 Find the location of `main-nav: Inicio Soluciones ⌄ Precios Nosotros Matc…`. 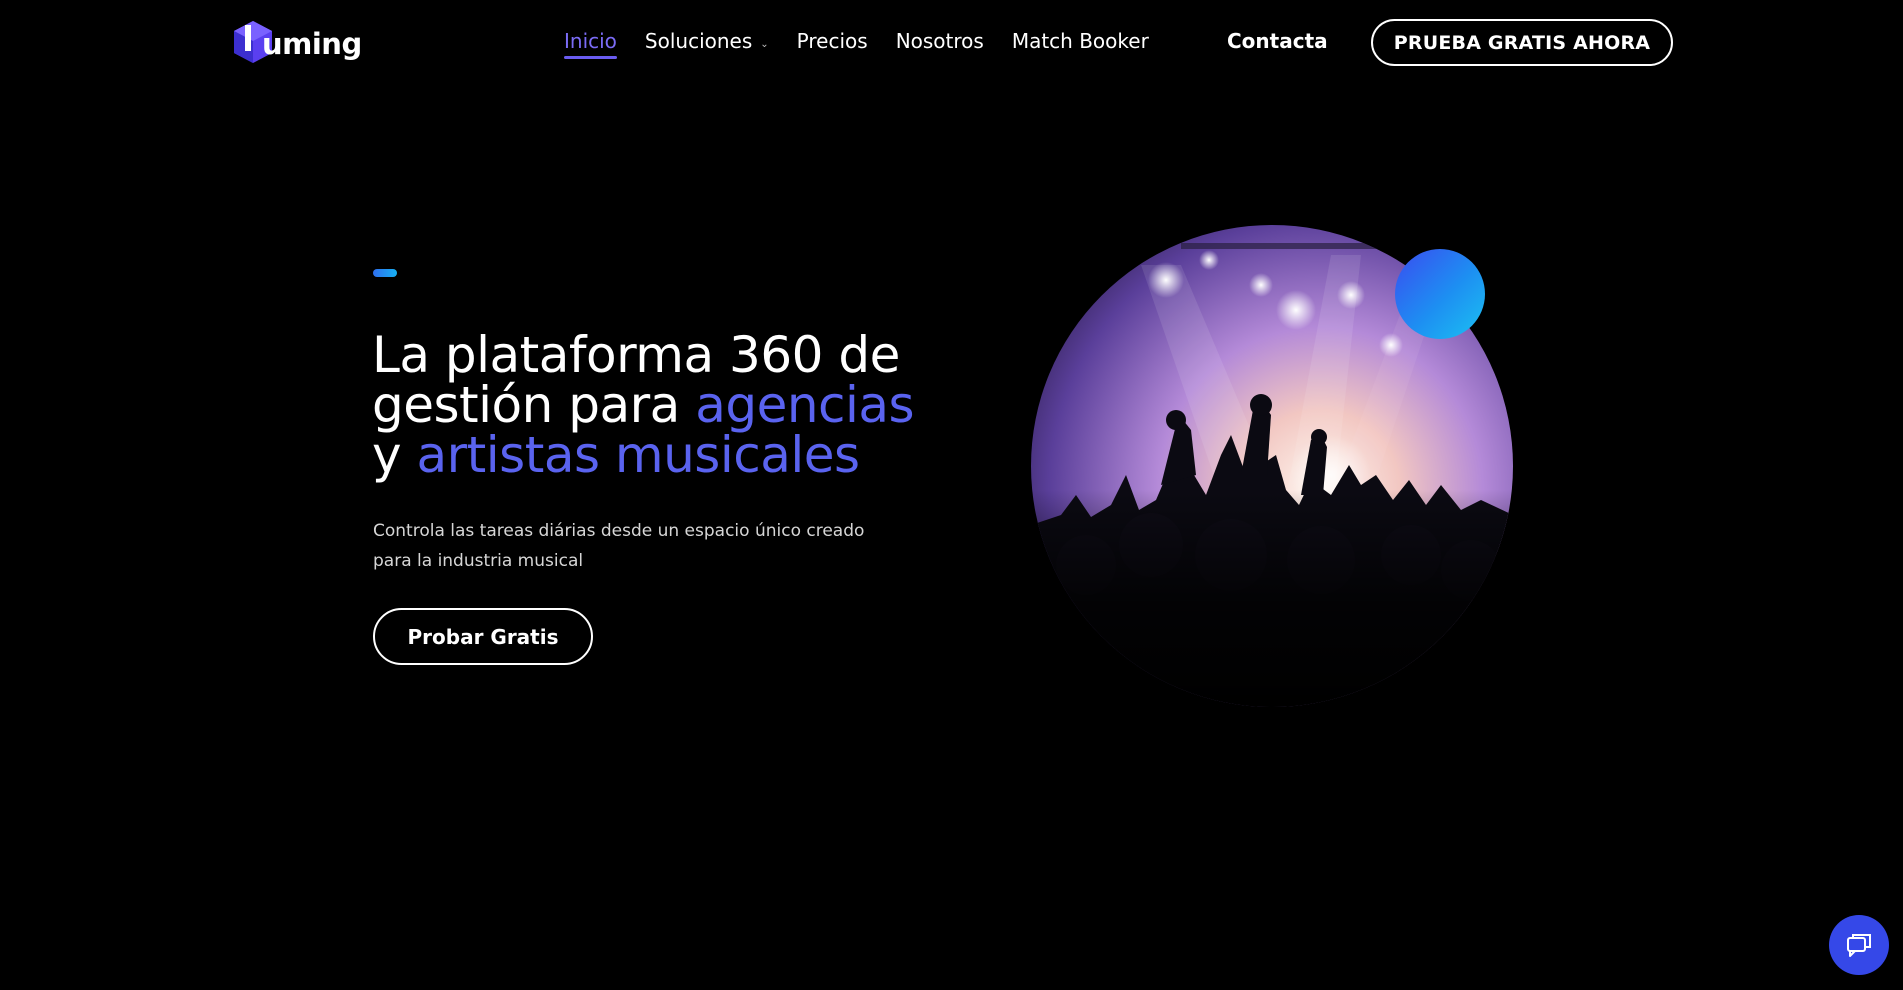

main-nav: Inicio Soluciones ⌄ Precios Nosotros Matc… is located at coordinates (870, 42).